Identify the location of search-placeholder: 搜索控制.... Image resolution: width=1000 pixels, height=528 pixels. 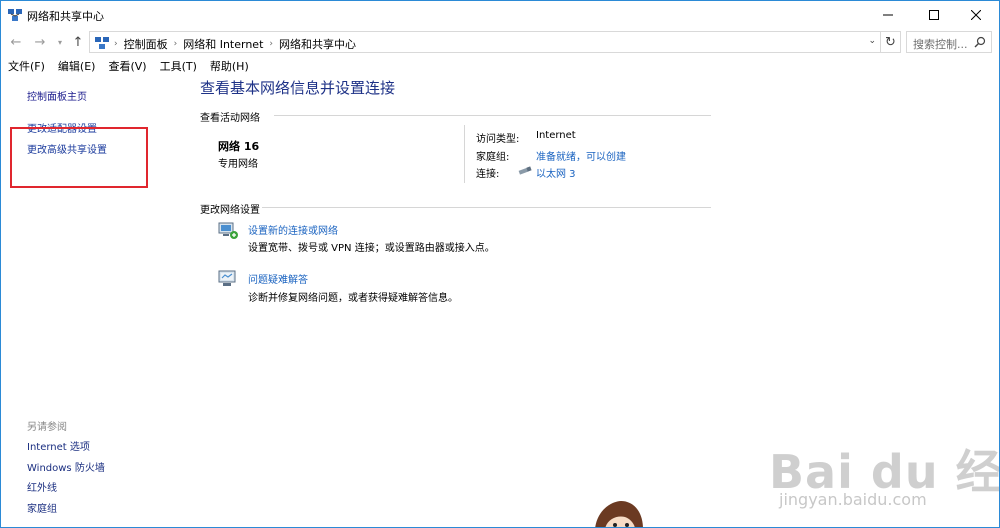
(940, 44).